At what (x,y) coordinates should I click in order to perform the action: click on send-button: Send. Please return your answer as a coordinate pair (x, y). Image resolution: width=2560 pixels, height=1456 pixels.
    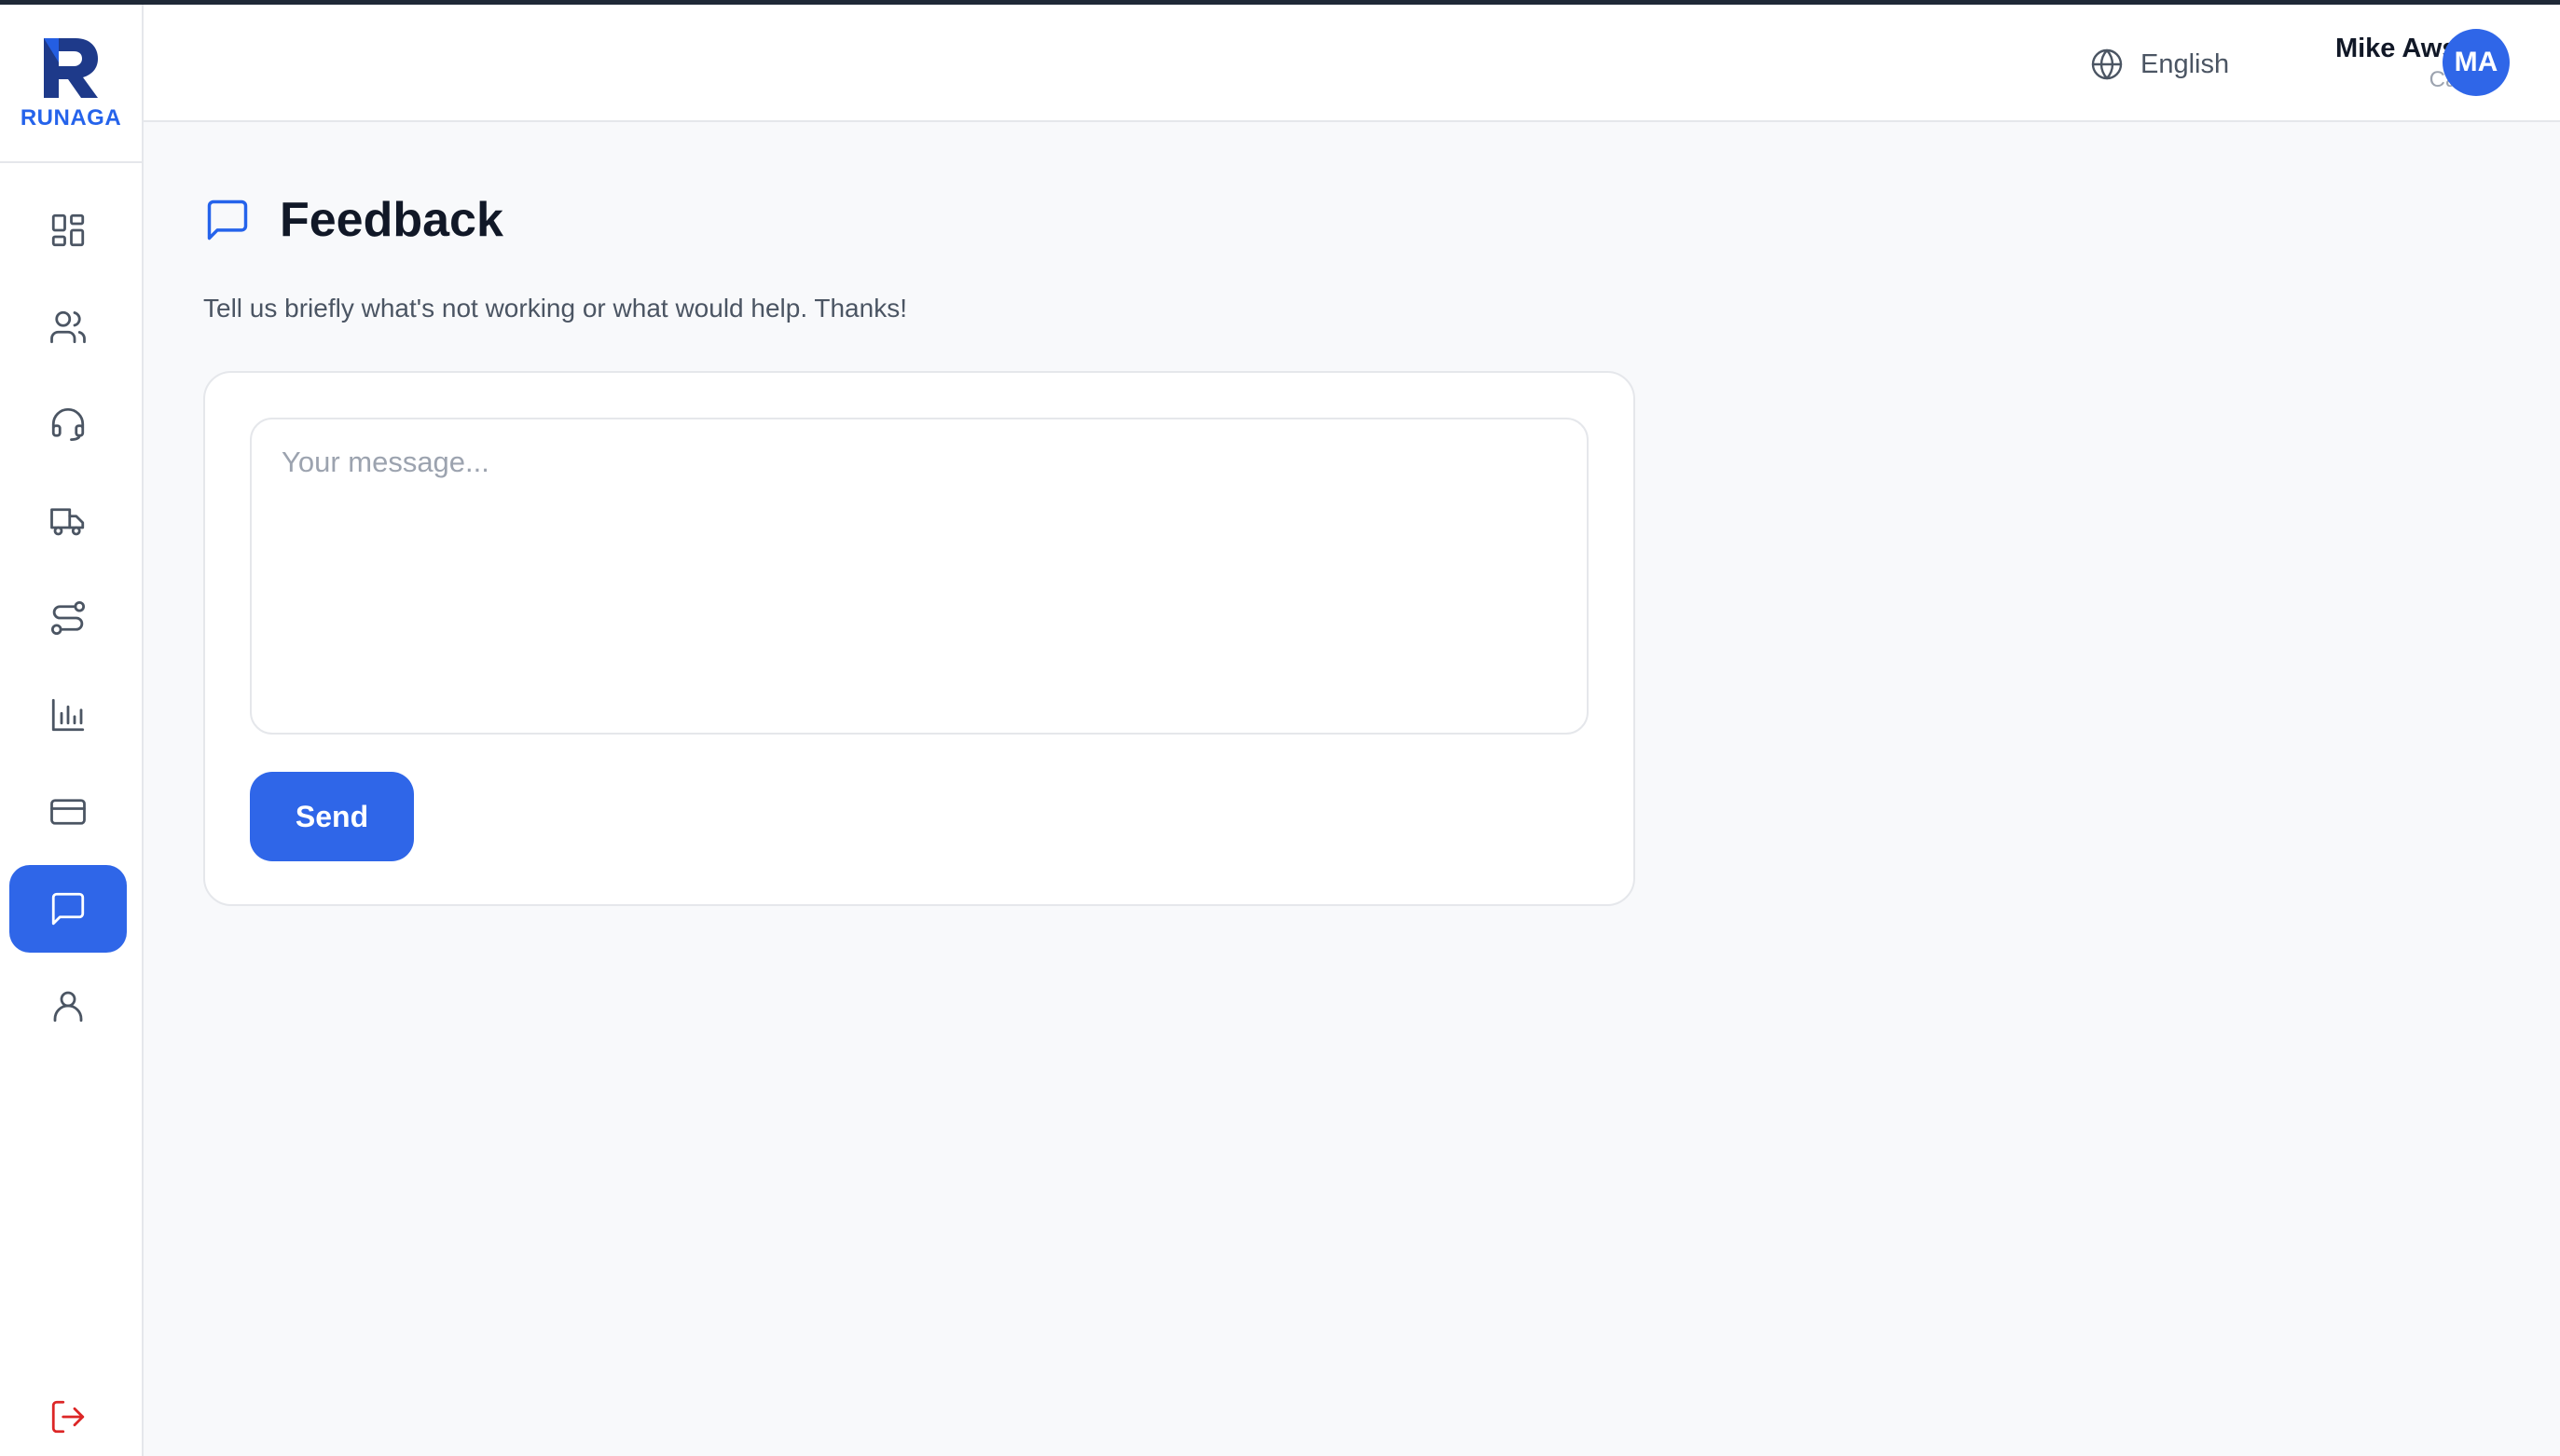
    Looking at the image, I should click on (332, 816).